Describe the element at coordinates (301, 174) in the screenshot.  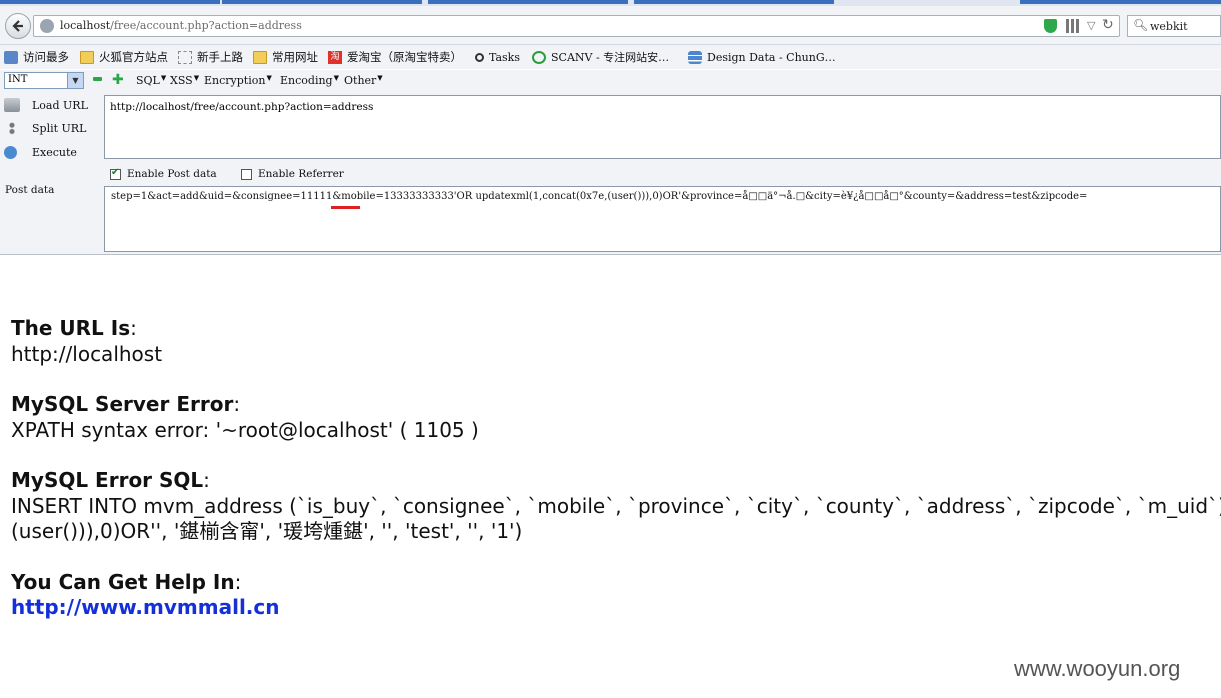
I see `enable-referrer-label: Enable Referrer` at that location.